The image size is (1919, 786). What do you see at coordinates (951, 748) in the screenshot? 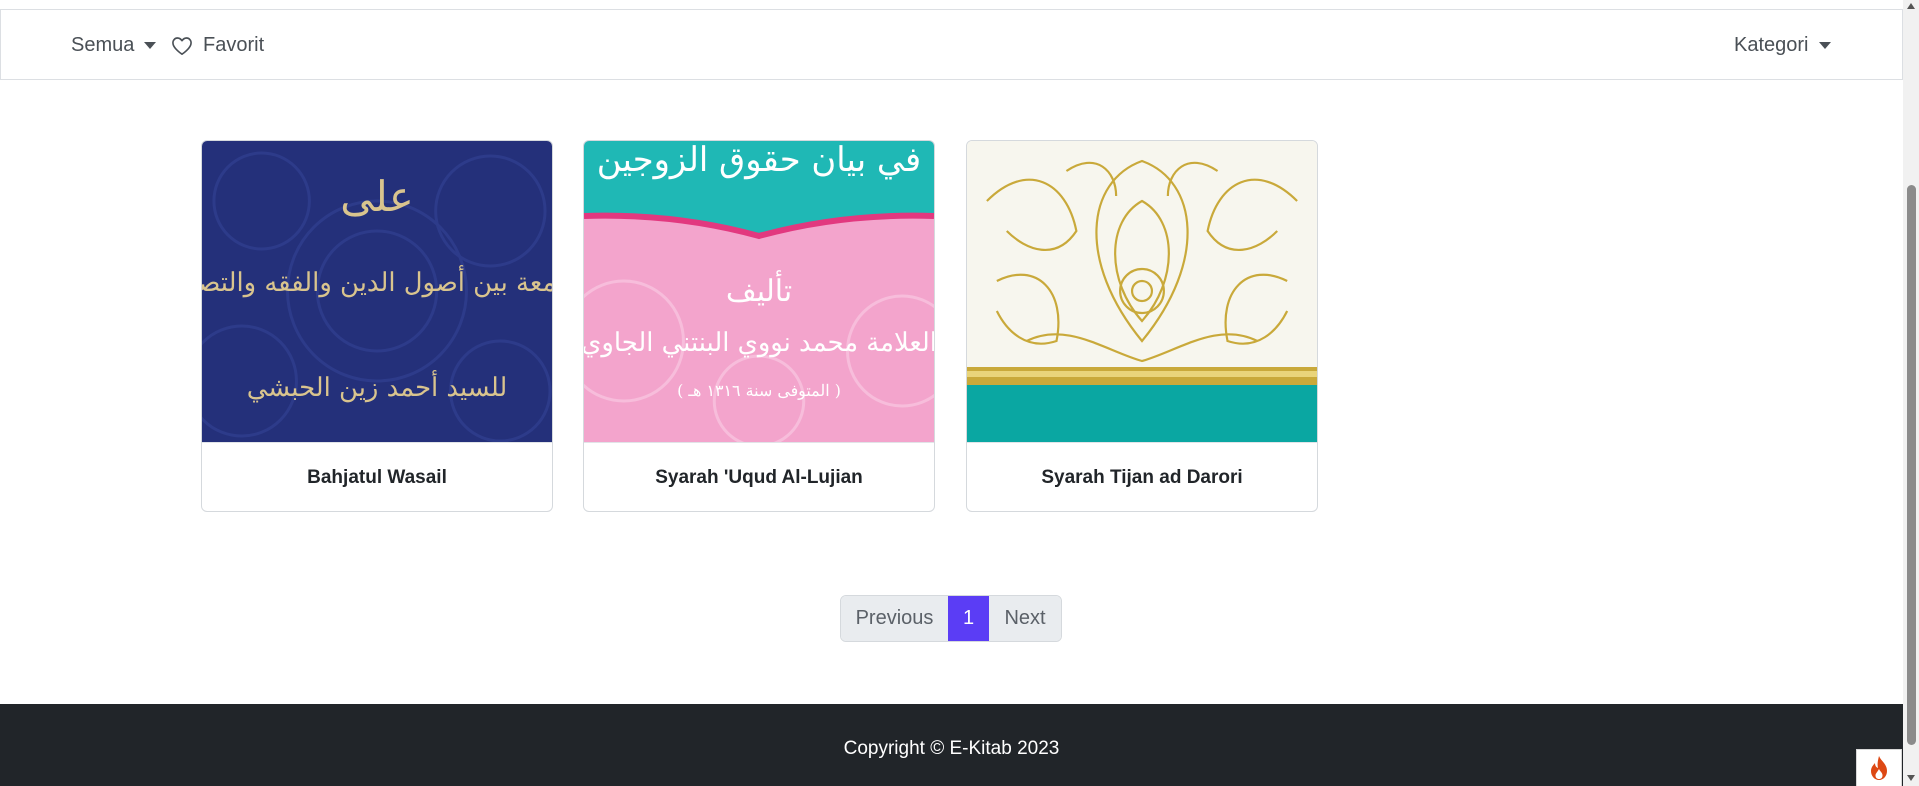
I see `copyright-text: Copyright © E-Kitab 2023` at bounding box center [951, 748].